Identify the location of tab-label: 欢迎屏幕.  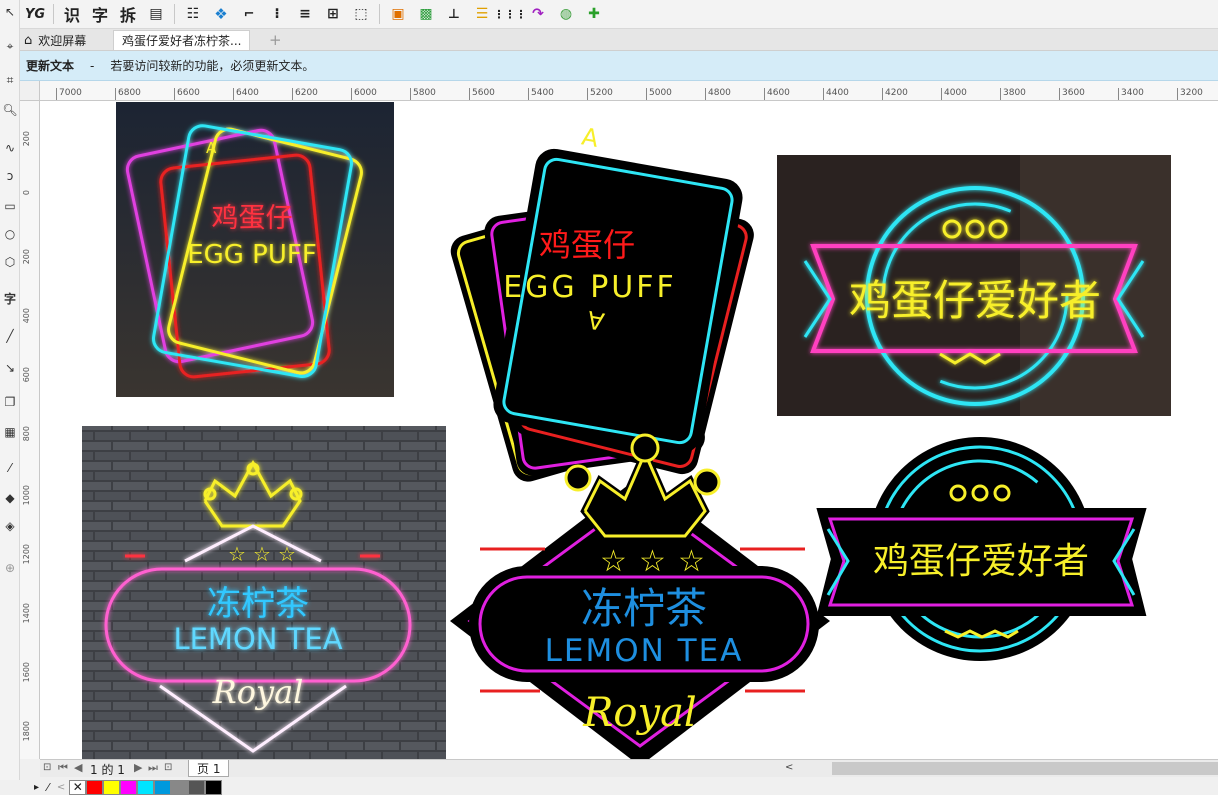
(62, 40).